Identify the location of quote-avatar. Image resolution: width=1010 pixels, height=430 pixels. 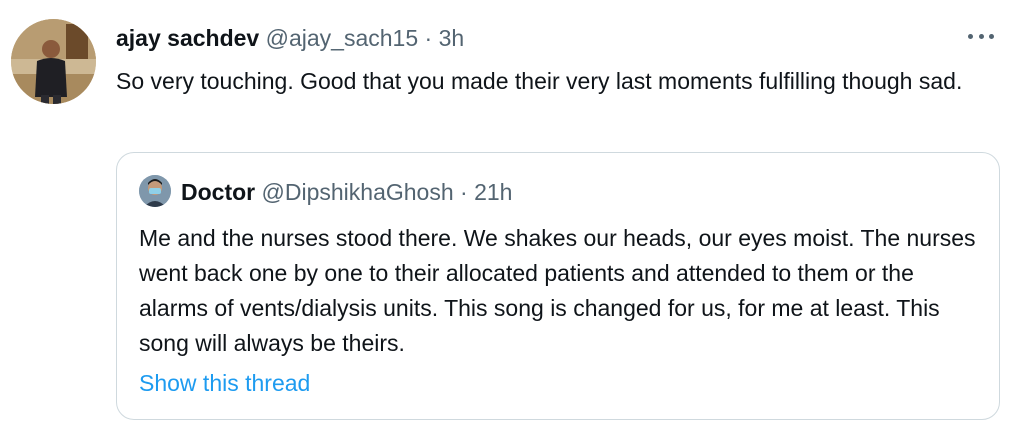
(155, 191).